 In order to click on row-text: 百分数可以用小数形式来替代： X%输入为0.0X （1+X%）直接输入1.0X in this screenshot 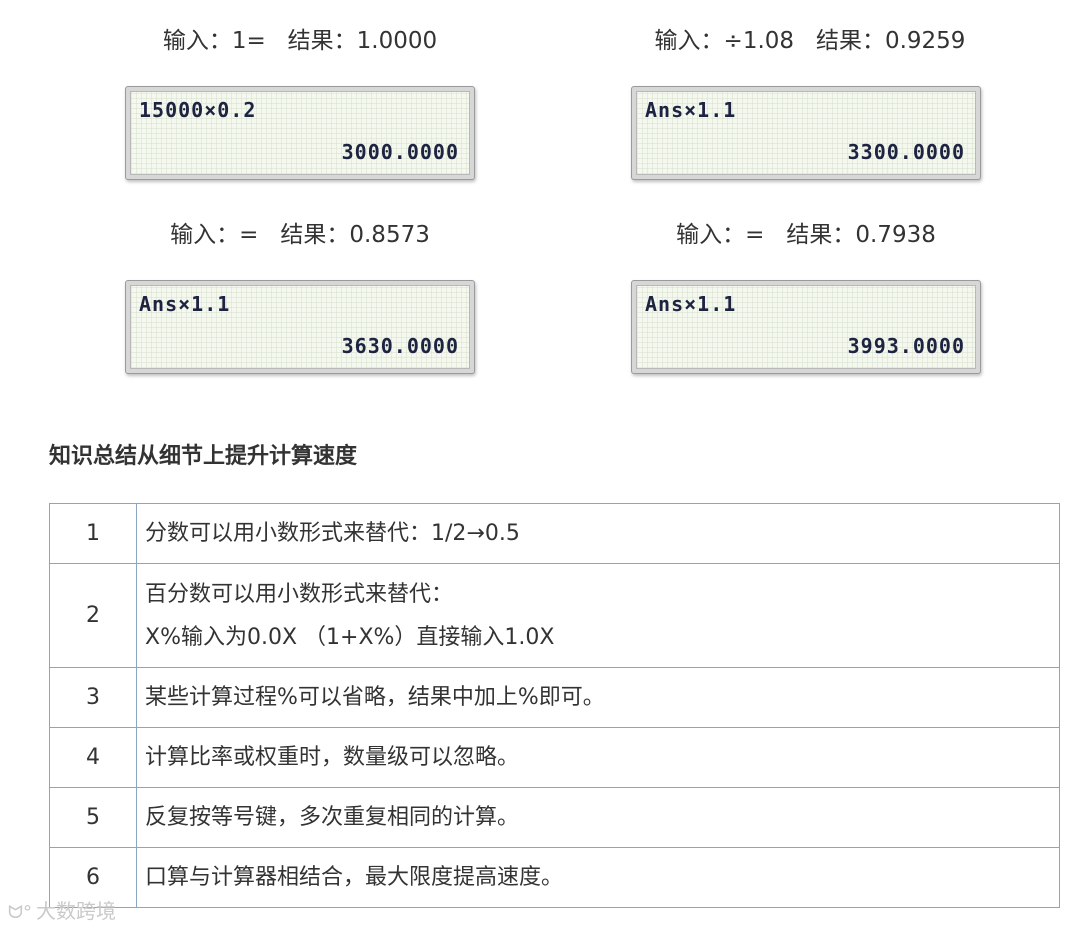, I will do `click(598, 615)`.